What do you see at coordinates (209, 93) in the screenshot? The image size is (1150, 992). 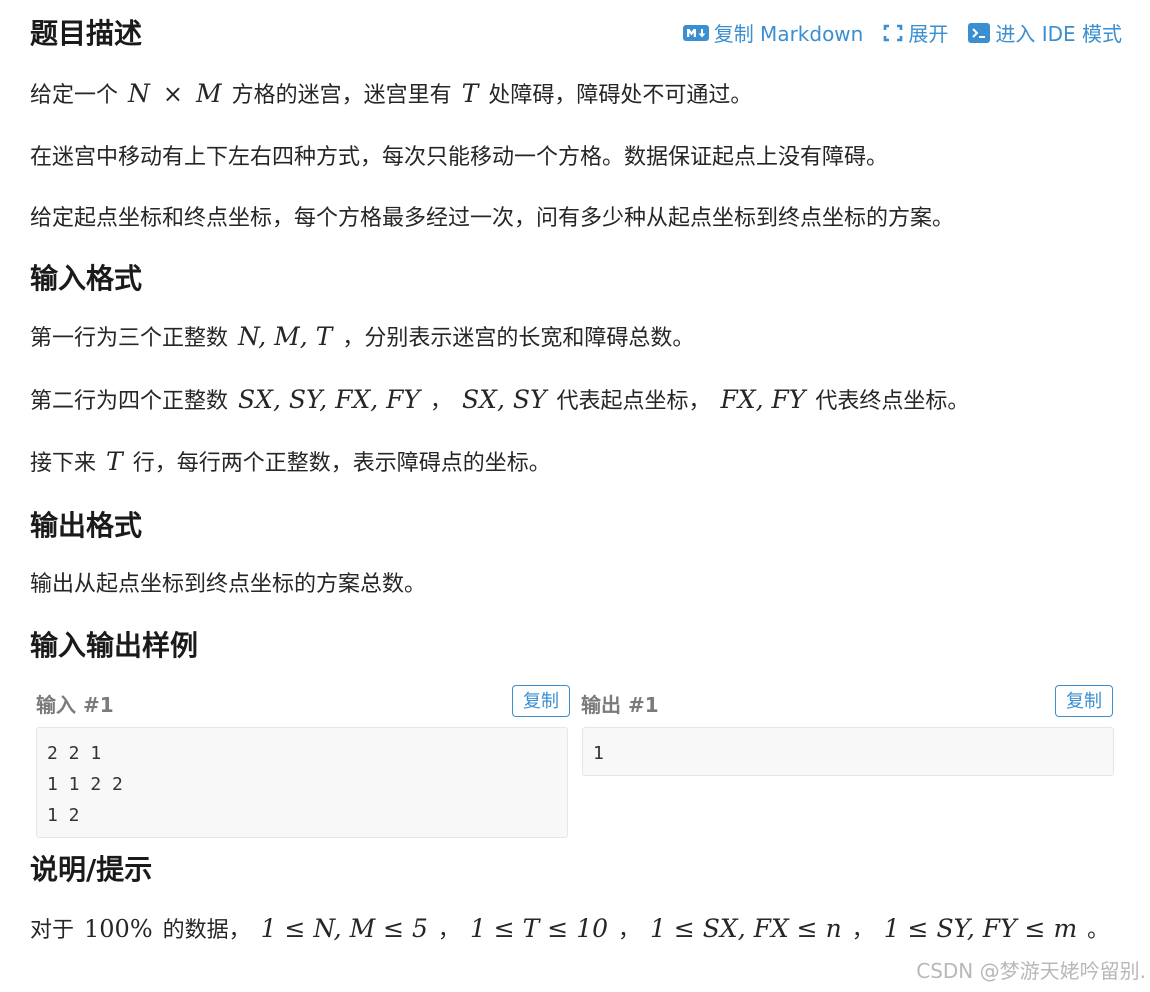 I see `math-m: M` at bounding box center [209, 93].